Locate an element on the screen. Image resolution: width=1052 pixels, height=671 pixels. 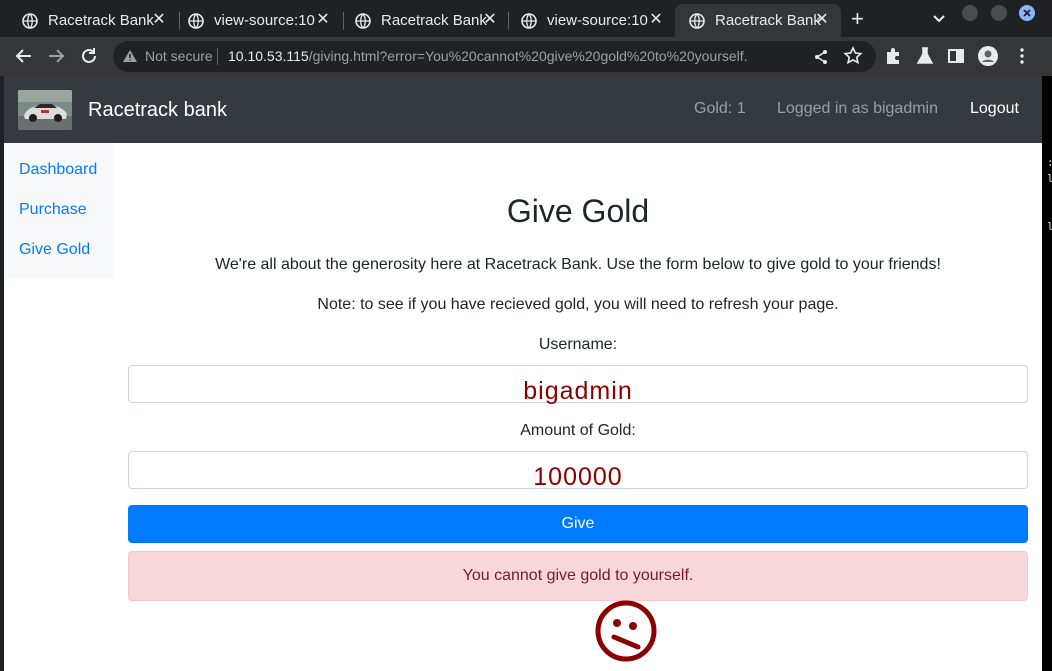
new-tab-button: + is located at coordinates (857, 19).